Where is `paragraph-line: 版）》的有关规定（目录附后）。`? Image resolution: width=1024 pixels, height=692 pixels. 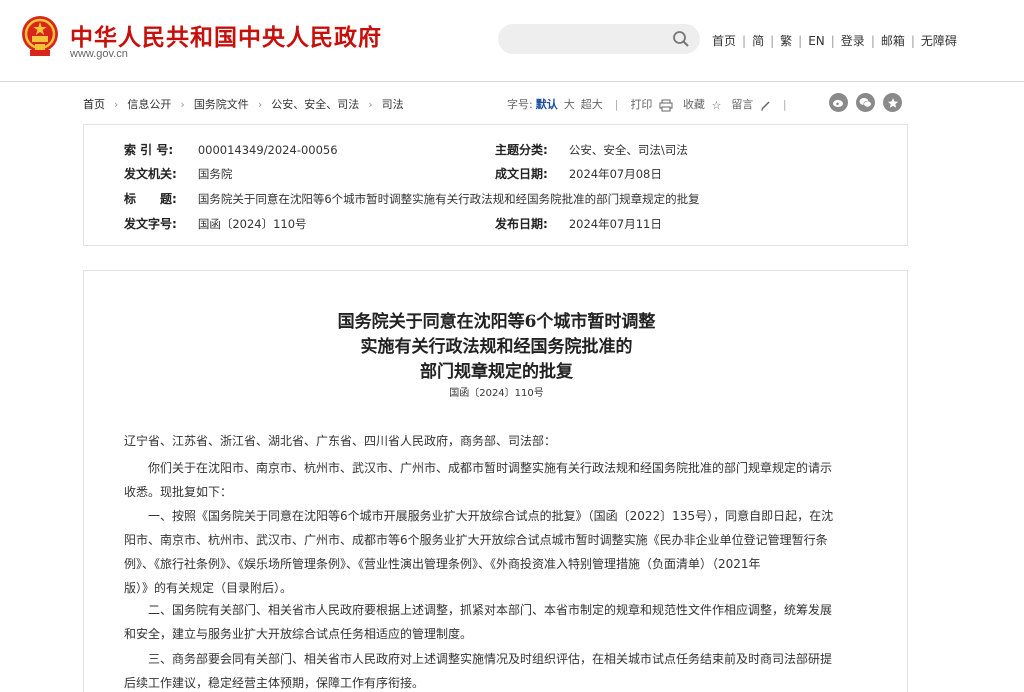
paragraph-line: 版）》的有关规定（目录附后）。 is located at coordinates (208, 588).